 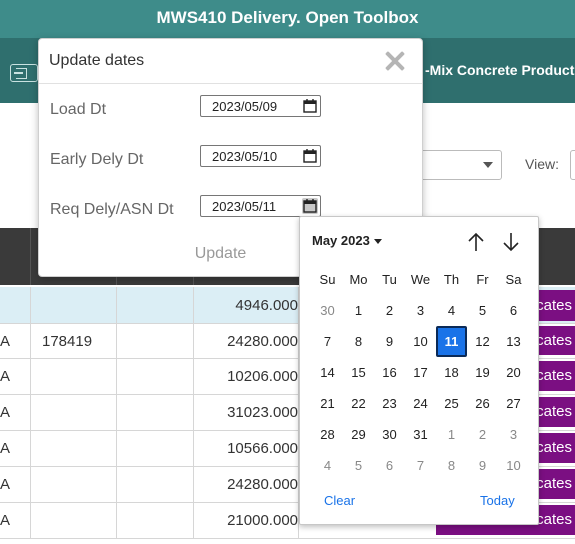 I want to click on calendar-day: 25, so click(x=451, y=403).